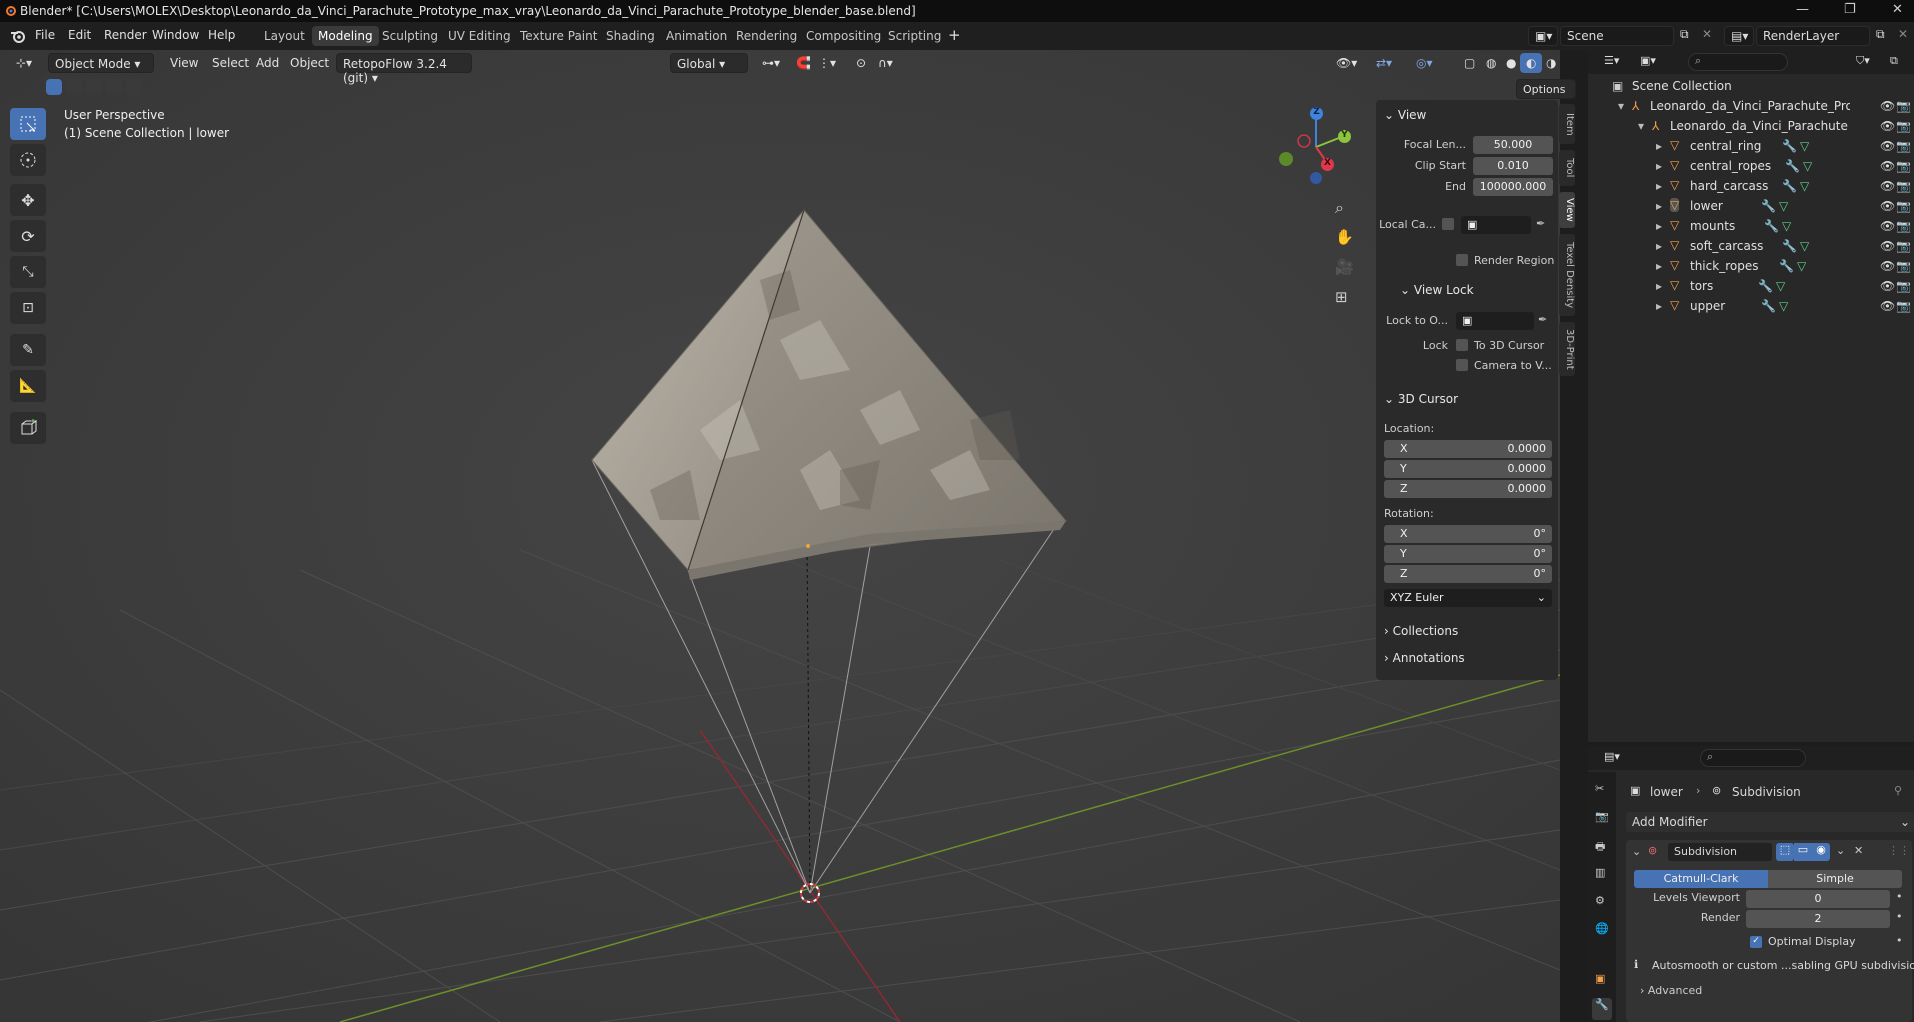 The height and width of the screenshot is (1022, 1914). What do you see at coordinates (1468, 489) in the screenshot?
I see `cursor-loc-z-field: Z 0.0000` at bounding box center [1468, 489].